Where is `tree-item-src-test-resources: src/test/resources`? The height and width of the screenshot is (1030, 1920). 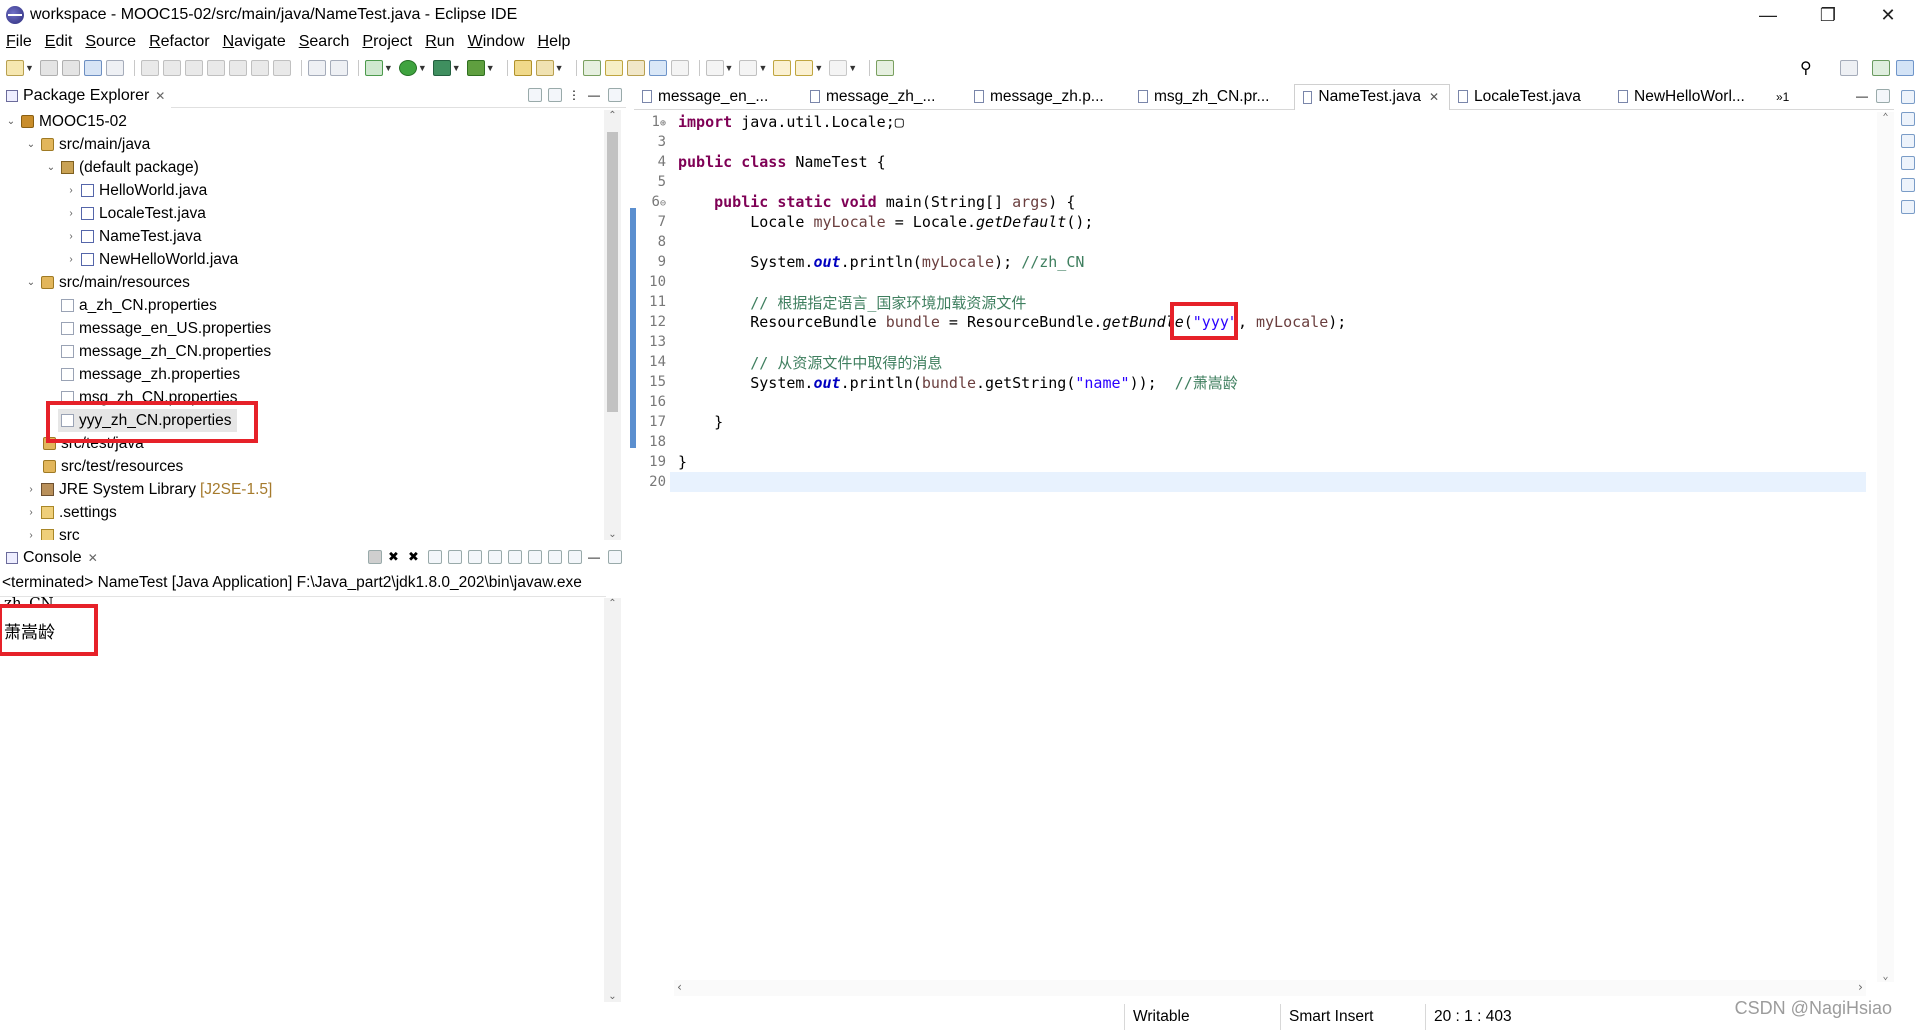 tree-item-src-test-resources: src/test/resources is located at coordinates (111, 466).